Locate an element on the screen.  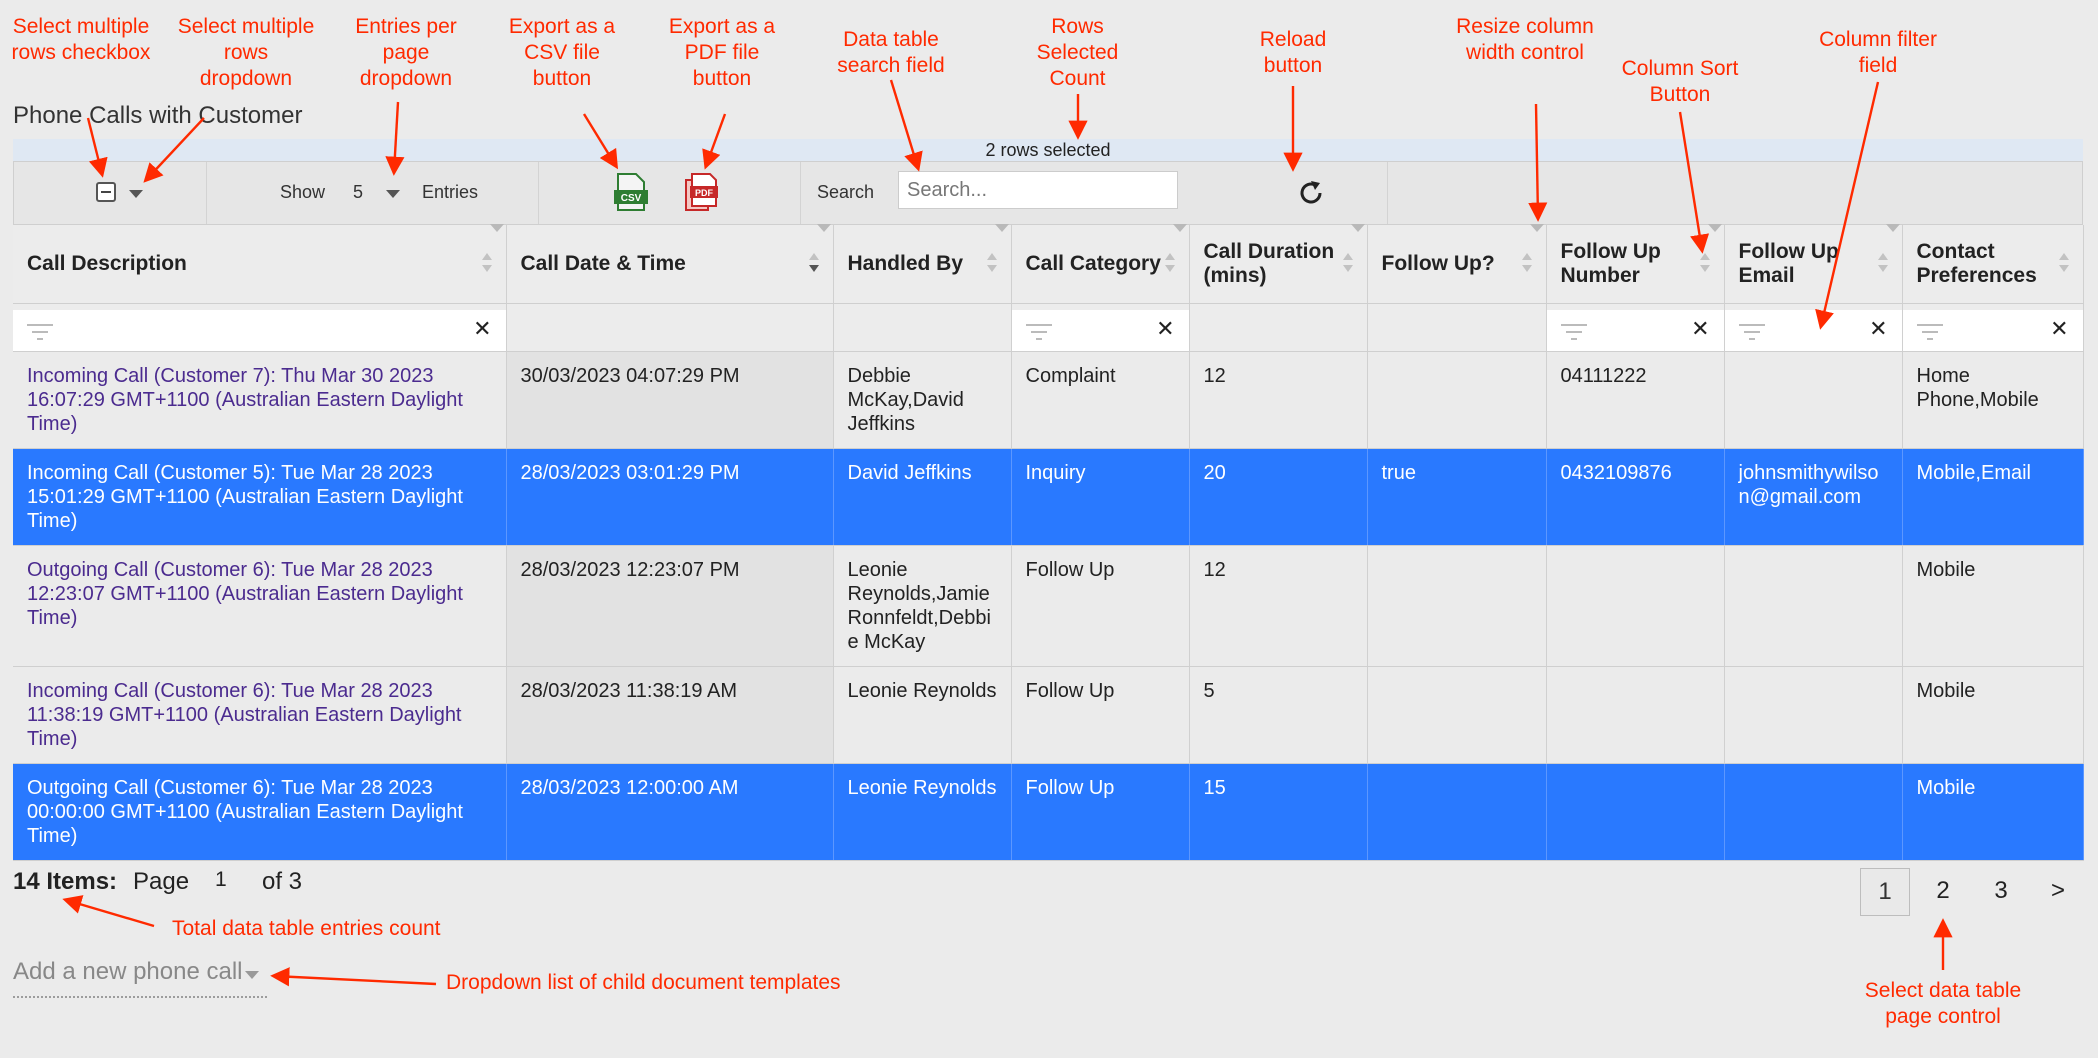
arrow-child-templates is located at coordinates (353, 977).